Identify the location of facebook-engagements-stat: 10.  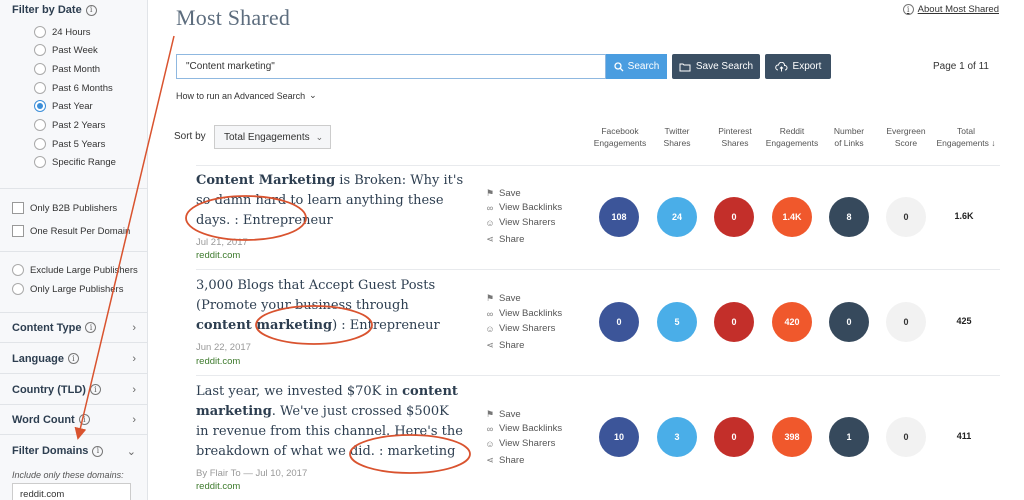
(619, 437).